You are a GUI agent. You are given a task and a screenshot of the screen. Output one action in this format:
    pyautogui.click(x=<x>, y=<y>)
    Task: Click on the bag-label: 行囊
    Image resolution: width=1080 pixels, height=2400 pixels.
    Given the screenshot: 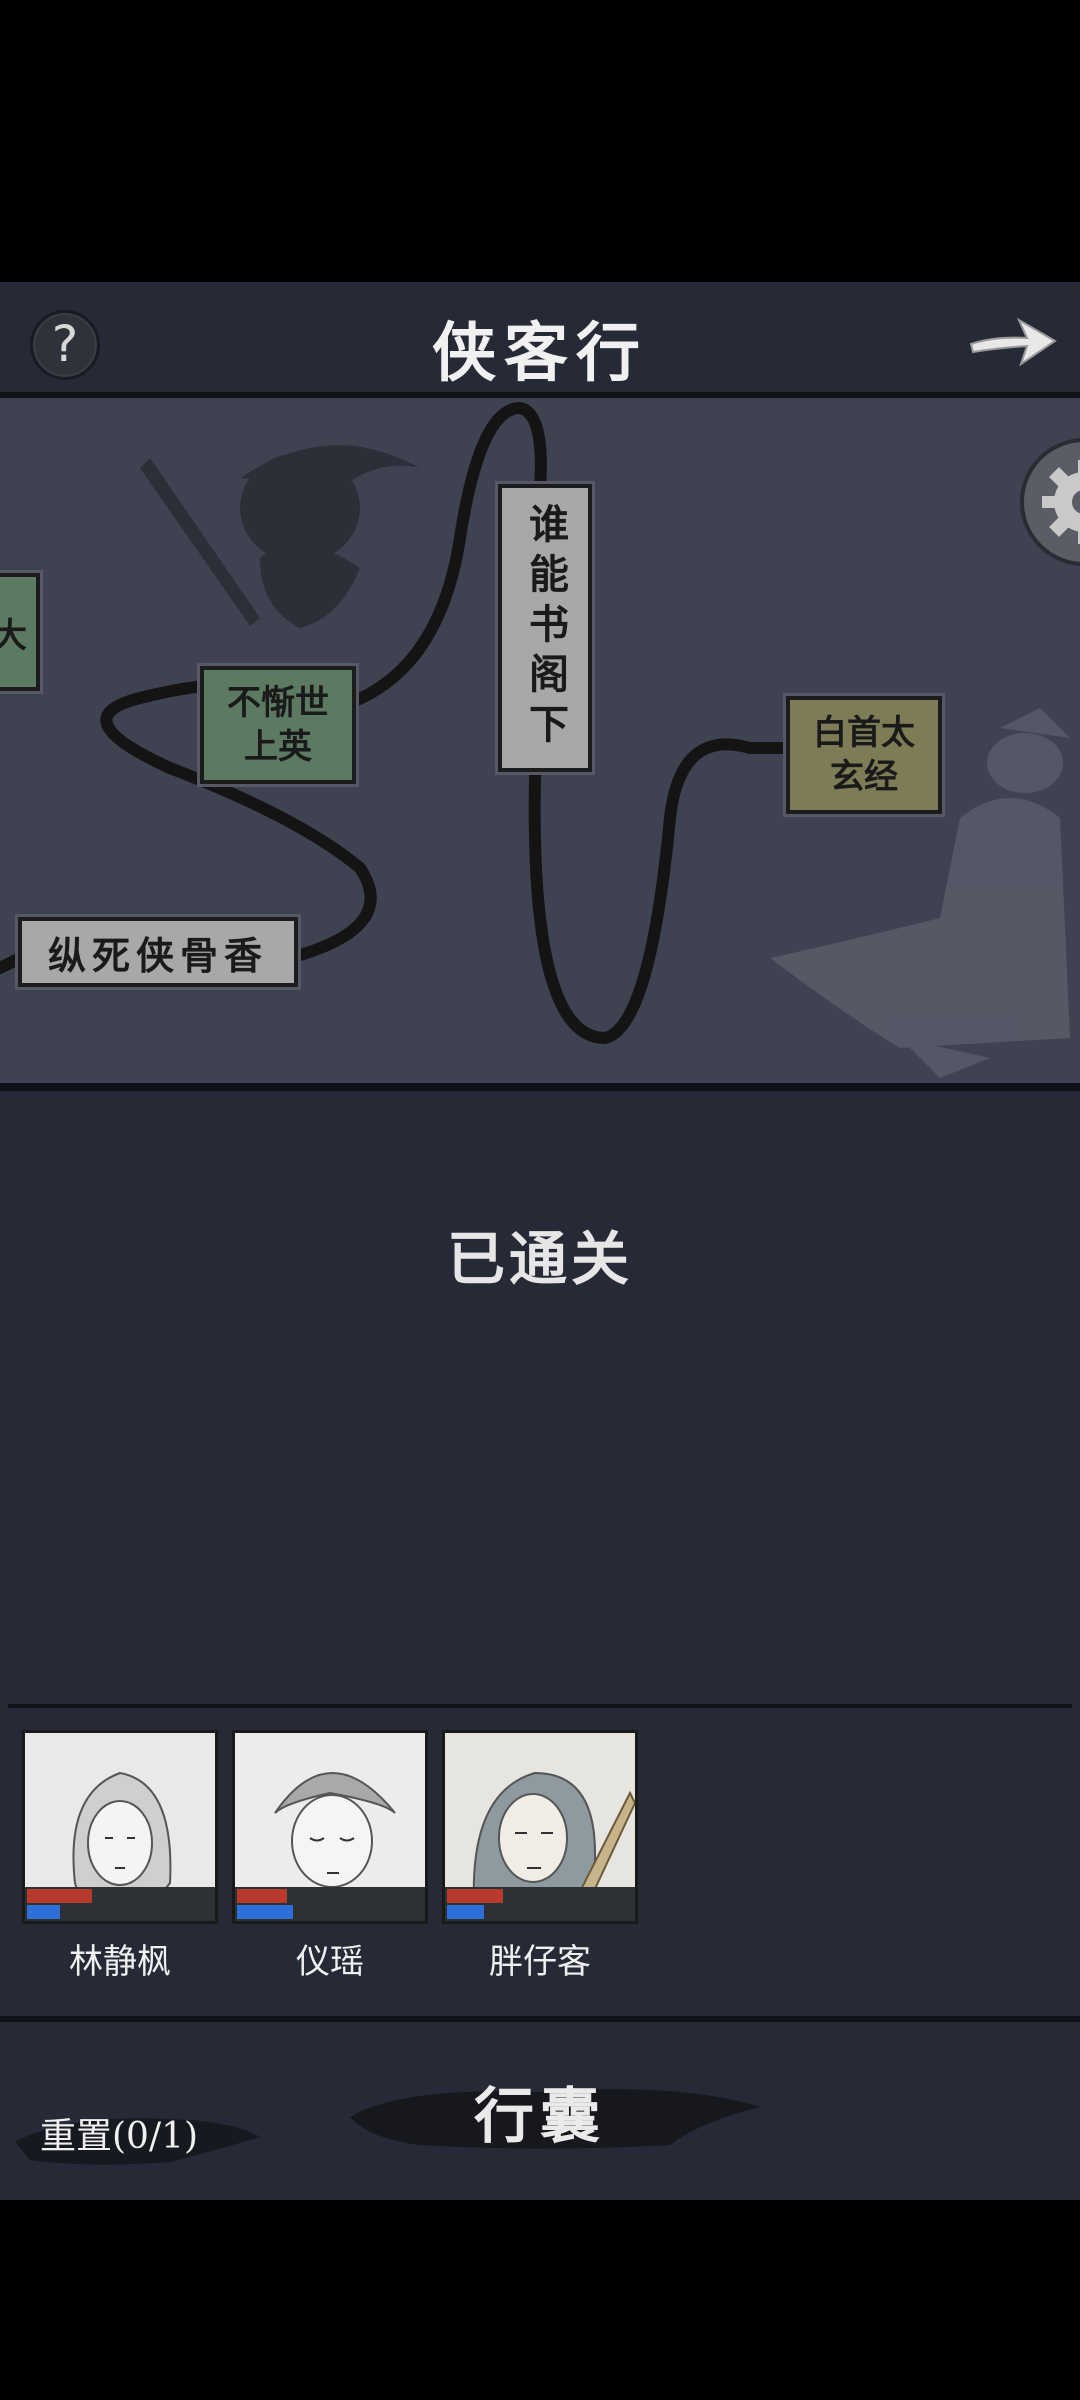 What is the action you would take?
    pyautogui.click(x=540, y=2117)
    